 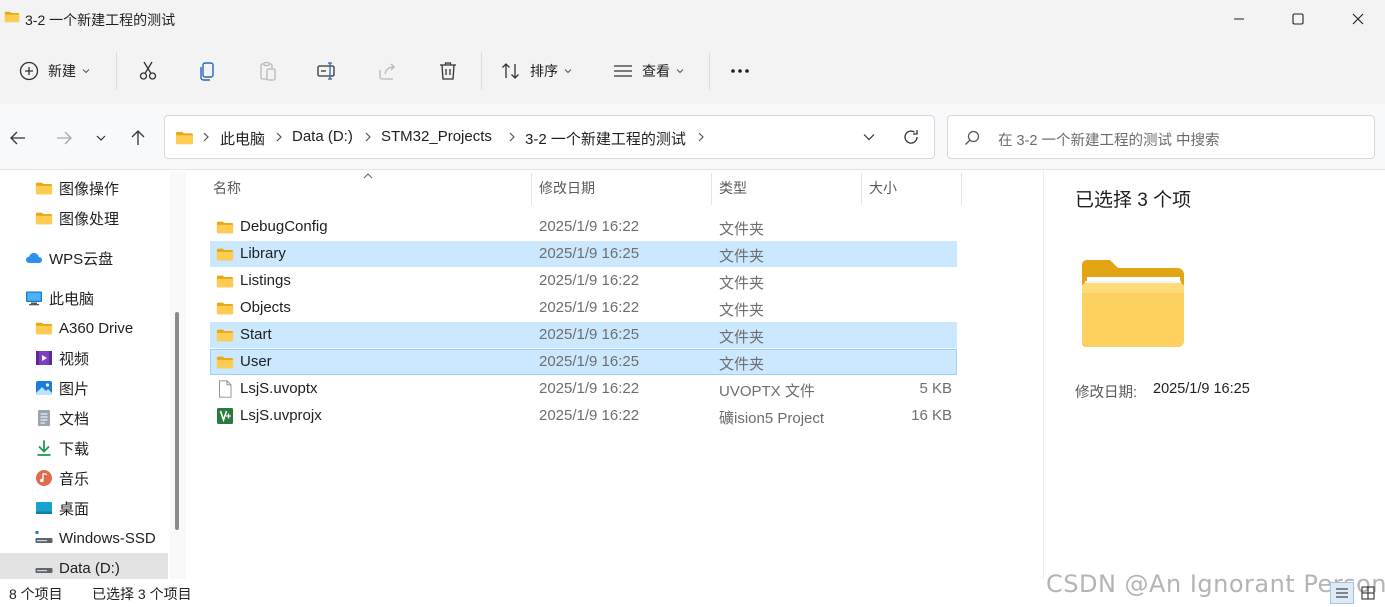 What do you see at coordinates (623, 71) in the screenshot?
I see `view-icon` at bounding box center [623, 71].